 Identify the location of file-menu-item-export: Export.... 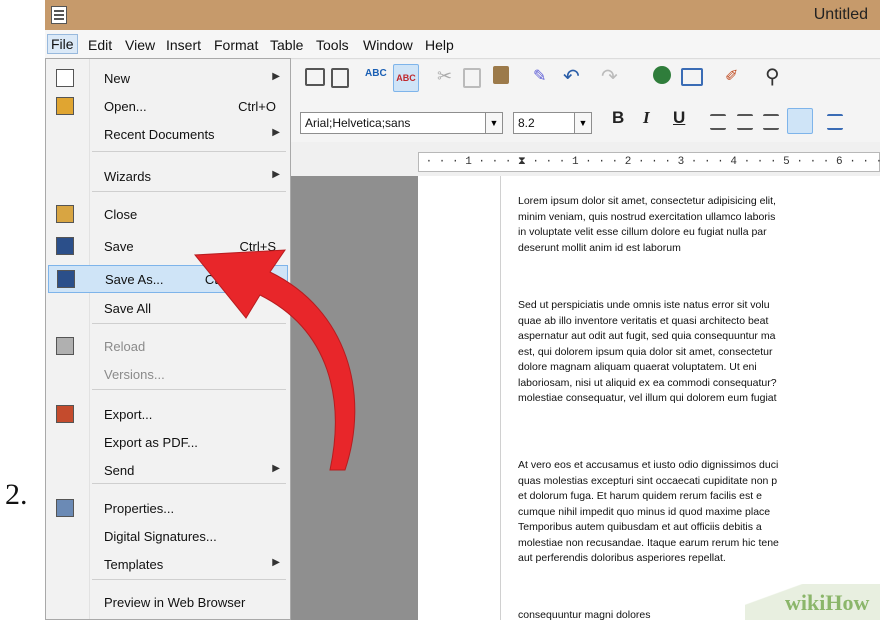
(168, 415).